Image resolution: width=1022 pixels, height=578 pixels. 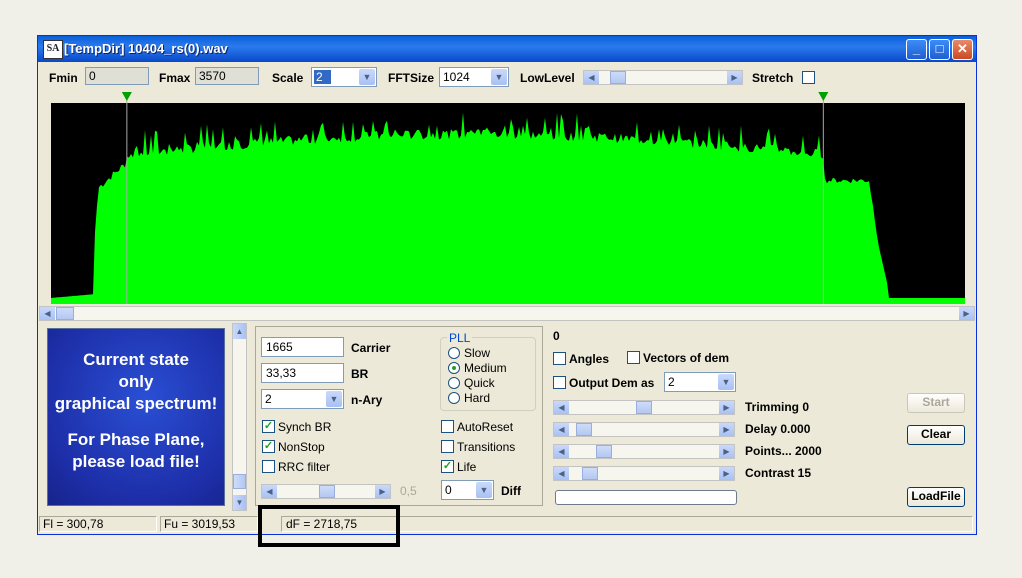 I want to click on close-button: ✕, so click(x=962, y=49).